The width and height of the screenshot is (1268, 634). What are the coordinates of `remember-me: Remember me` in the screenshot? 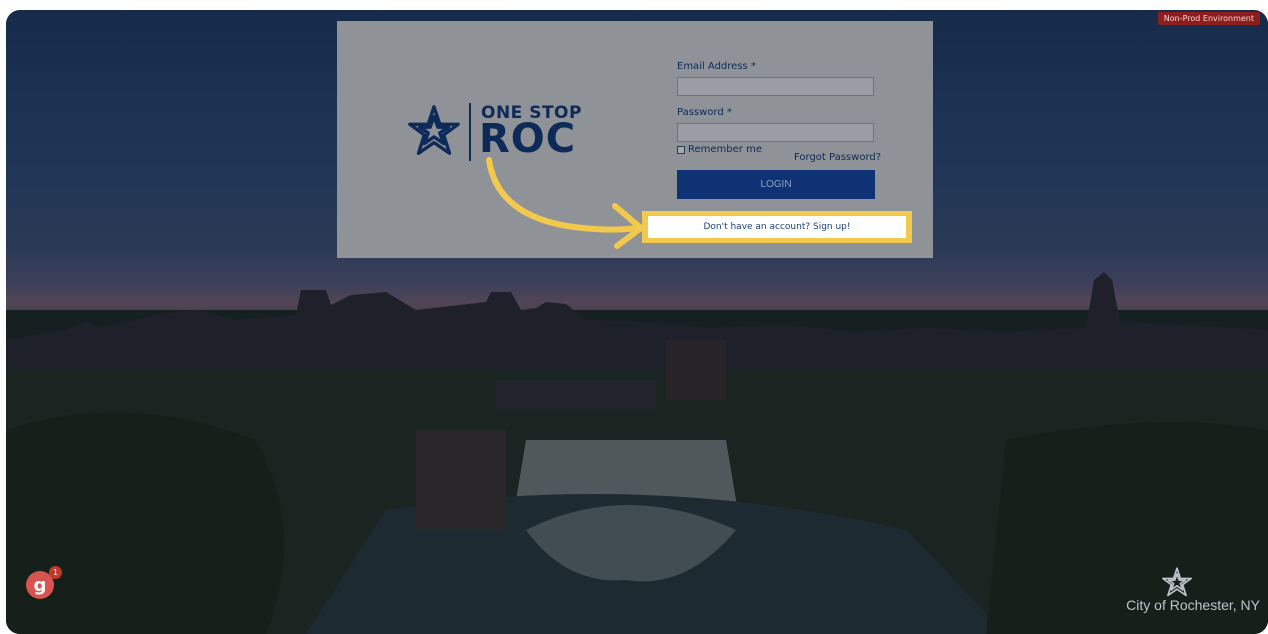 It's located at (719, 149).